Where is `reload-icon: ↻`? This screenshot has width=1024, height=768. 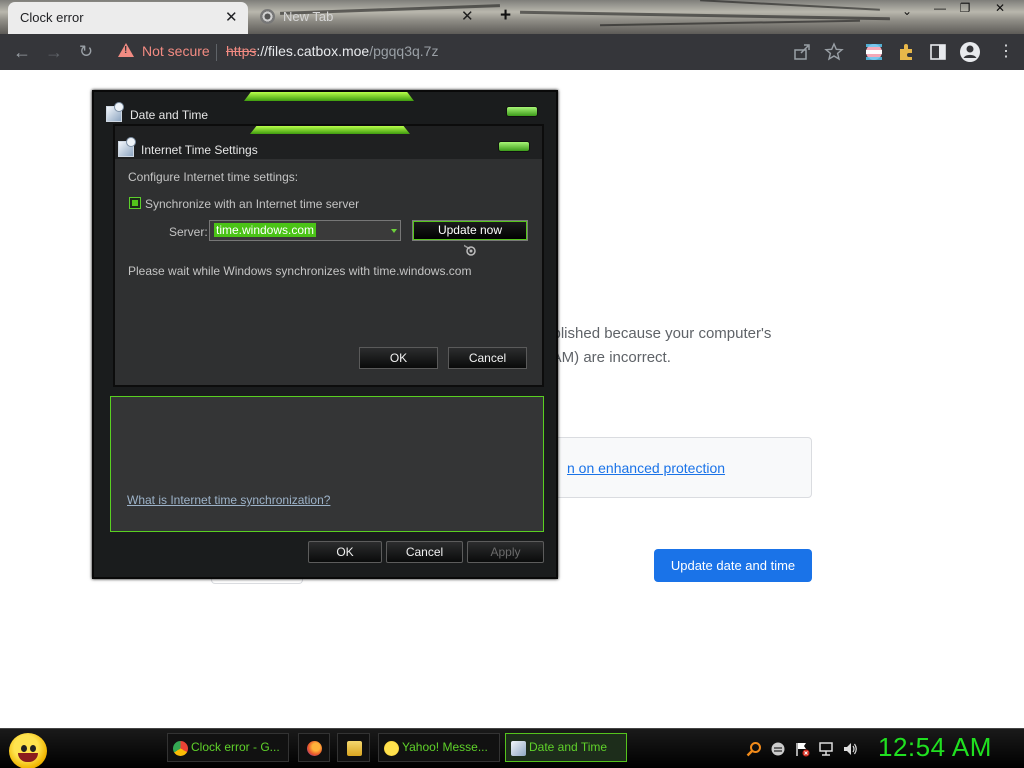 reload-icon: ↻ is located at coordinates (86, 52).